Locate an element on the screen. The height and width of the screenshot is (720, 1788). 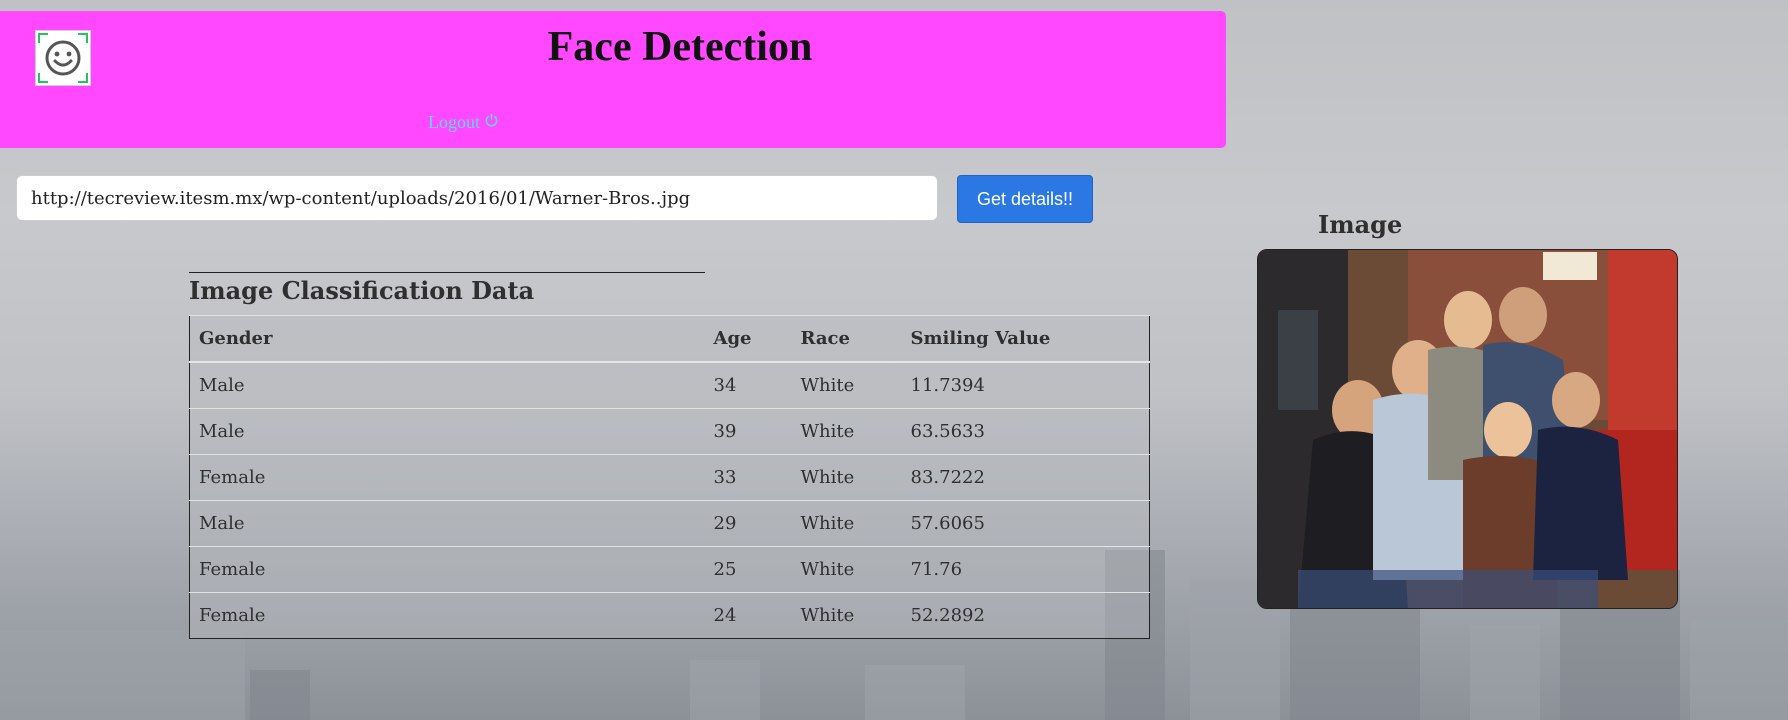
cell-smiling-value: 83.7222 is located at coordinates (1025, 477).